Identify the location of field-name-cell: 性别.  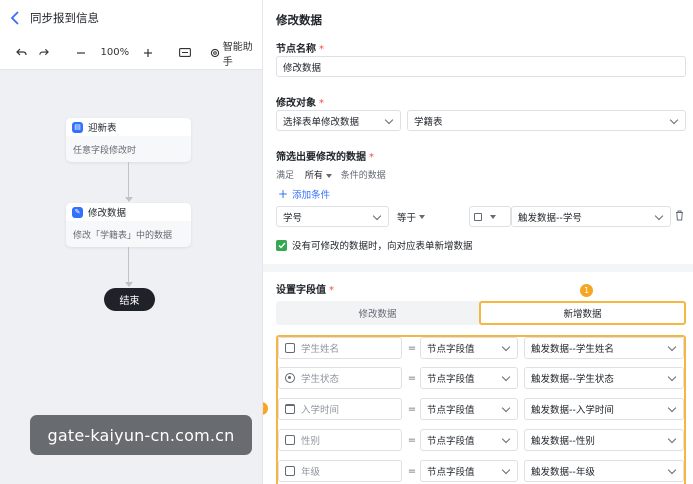
(340, 440).